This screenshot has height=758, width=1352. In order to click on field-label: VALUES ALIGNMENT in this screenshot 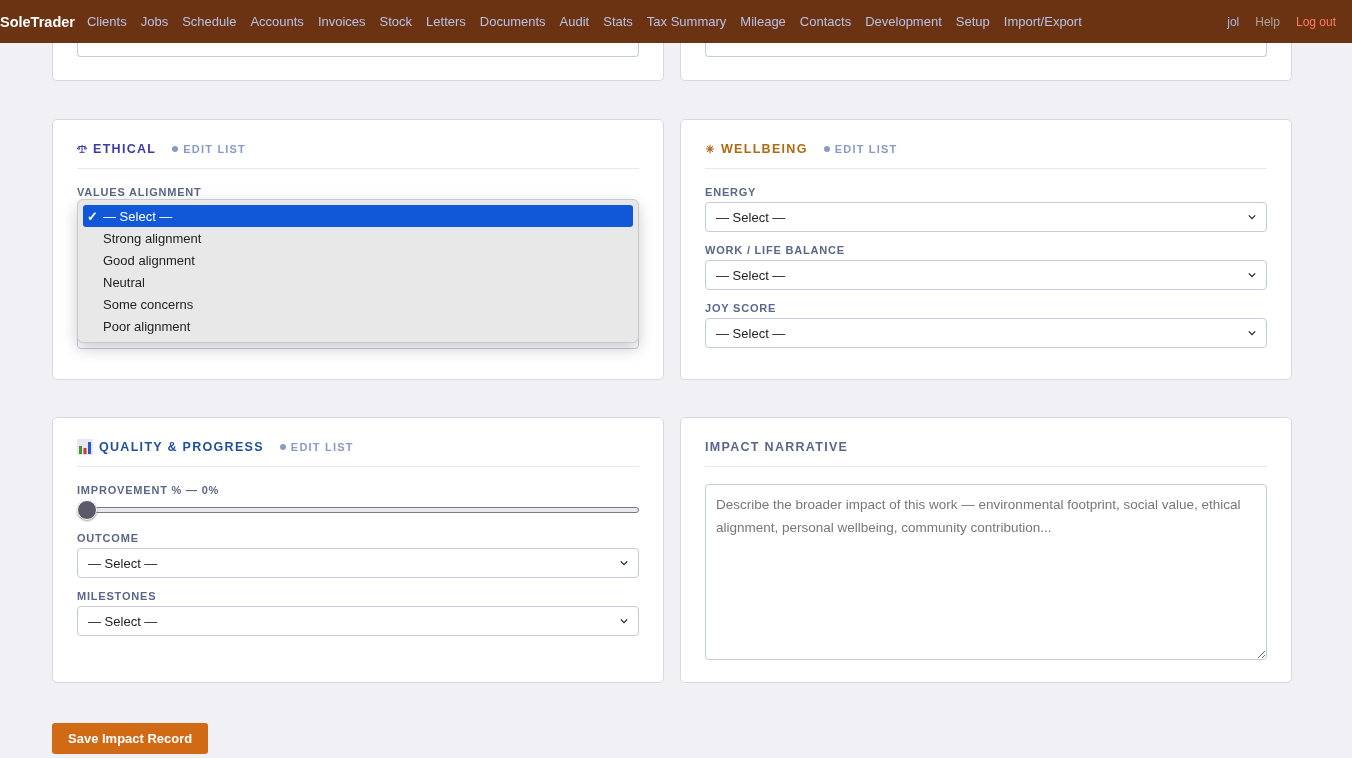, I will do `click(140, 192)`.